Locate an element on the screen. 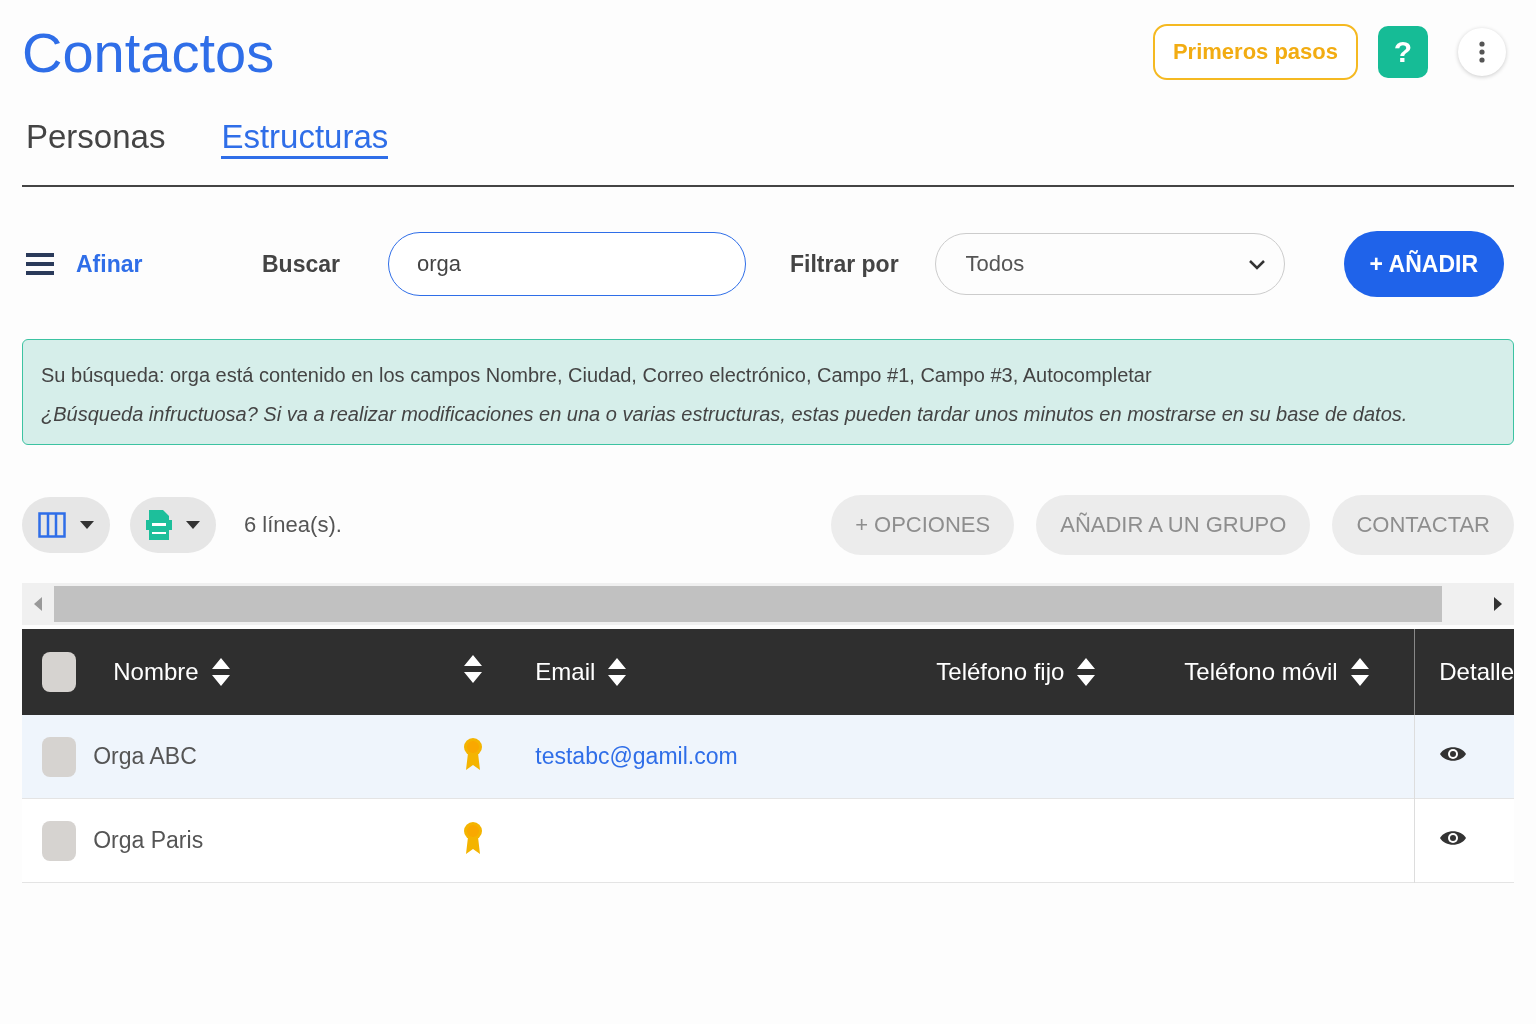  tab: Personas is located at coordinates (96, 138).